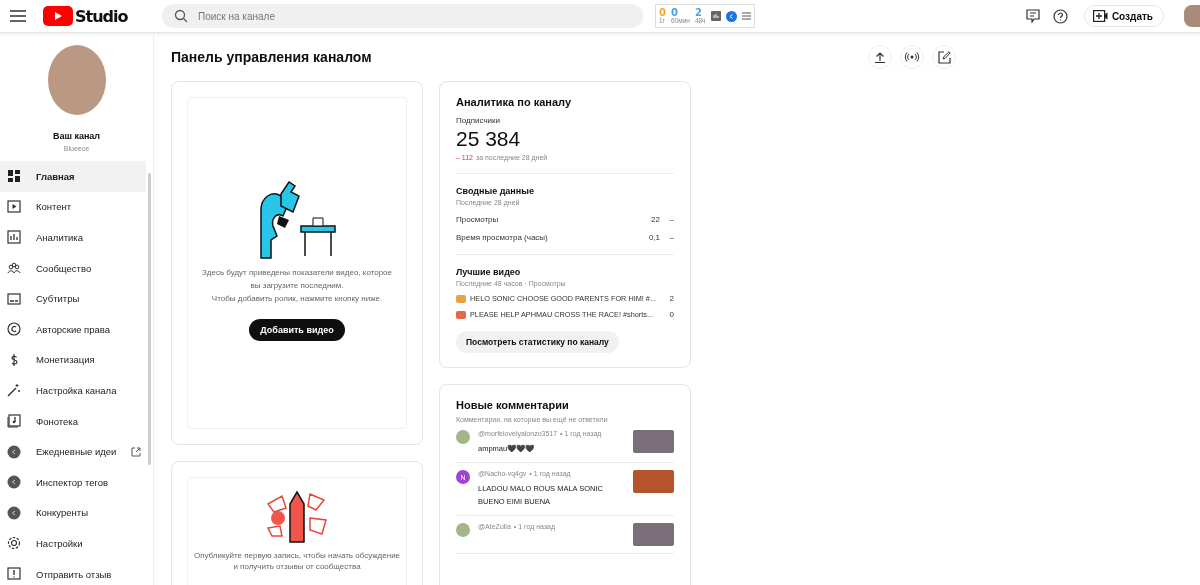  What do you see at coordinates (58, 16) in the screenshot?
I see `play-logo-icon` at bounding box center [58, 16].